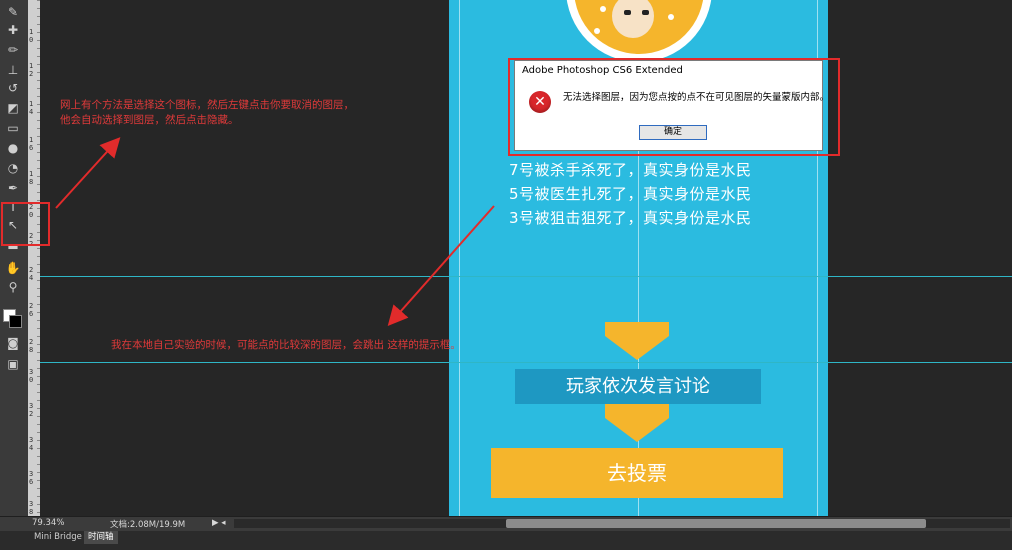 This screenshot has width=1012, height=550. I want to click on error-icon: ✕, so click(540, 102).